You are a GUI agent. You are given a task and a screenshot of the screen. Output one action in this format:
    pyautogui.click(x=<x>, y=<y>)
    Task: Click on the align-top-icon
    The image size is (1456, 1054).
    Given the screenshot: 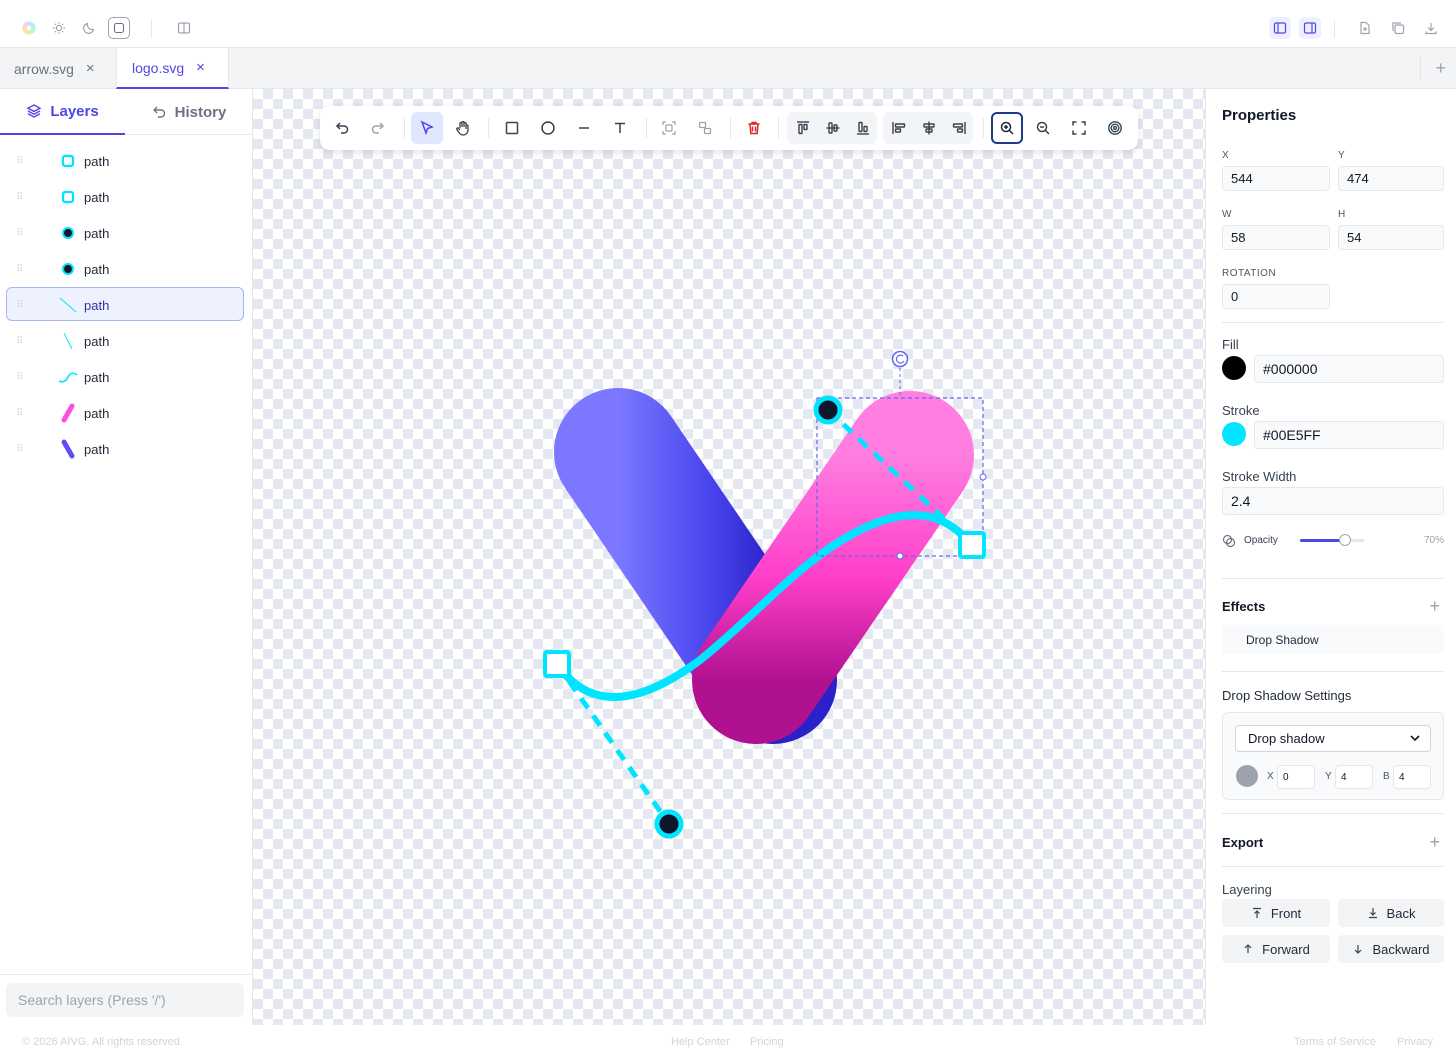 What is the action you would take?
    pyautogui.click(x=803, y=128)
    